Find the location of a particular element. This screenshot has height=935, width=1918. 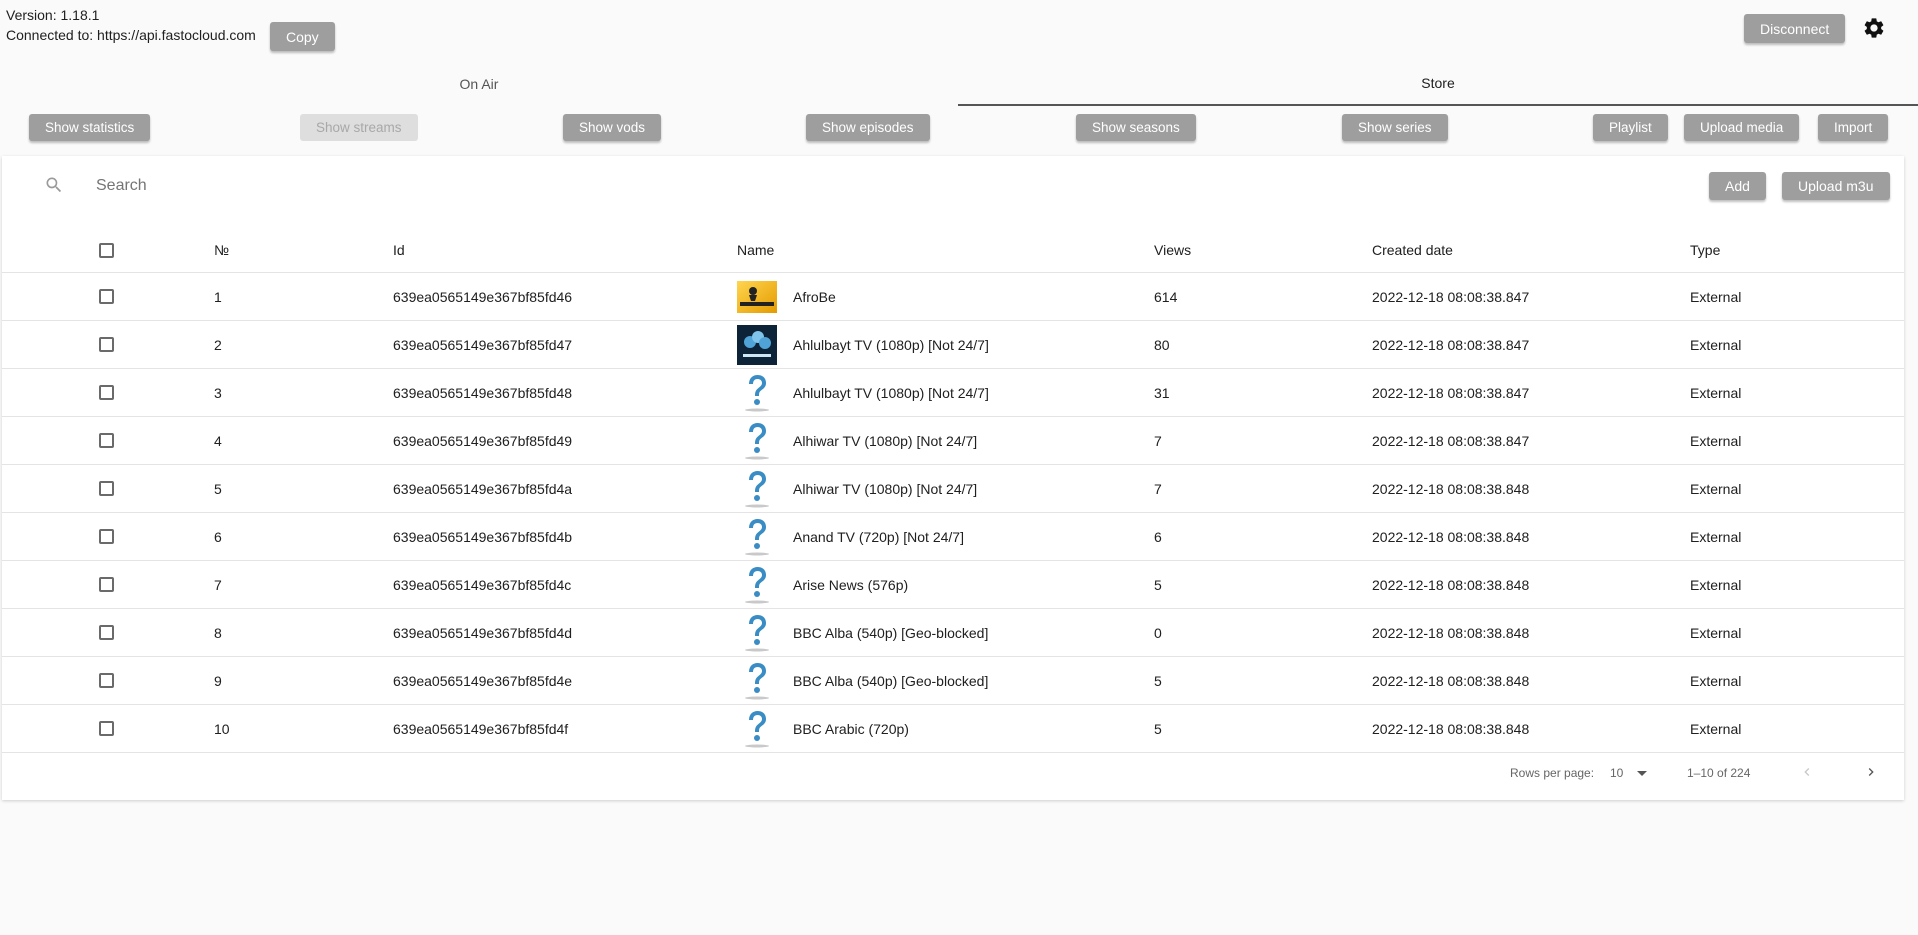

row-number: 5 is located at coordinates (218, 488).